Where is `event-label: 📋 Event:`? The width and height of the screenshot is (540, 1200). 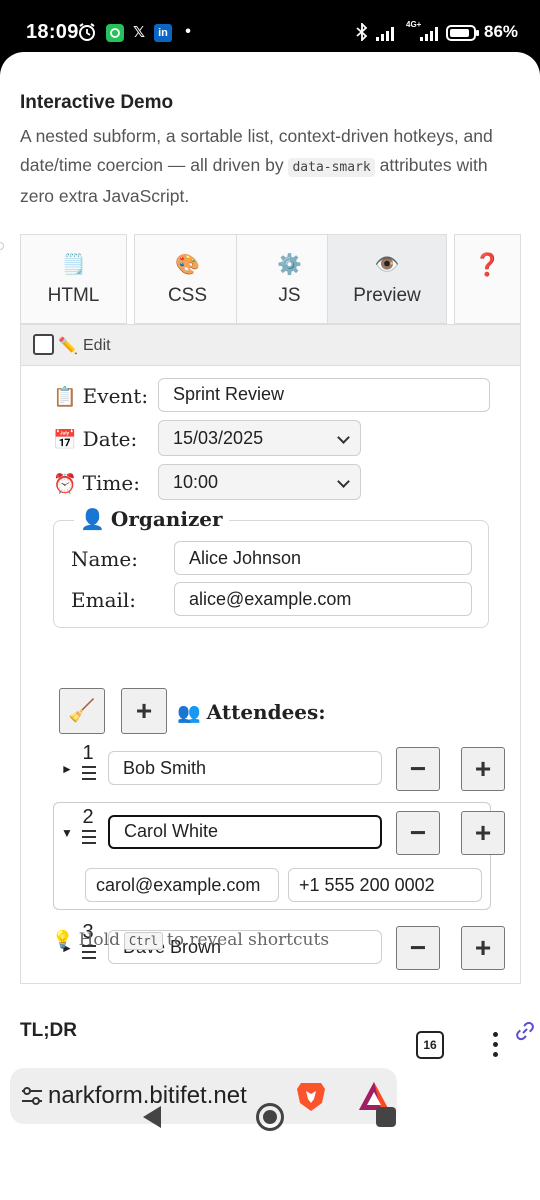
event-label: 📋 Event: is located at coordinates (101, 396).